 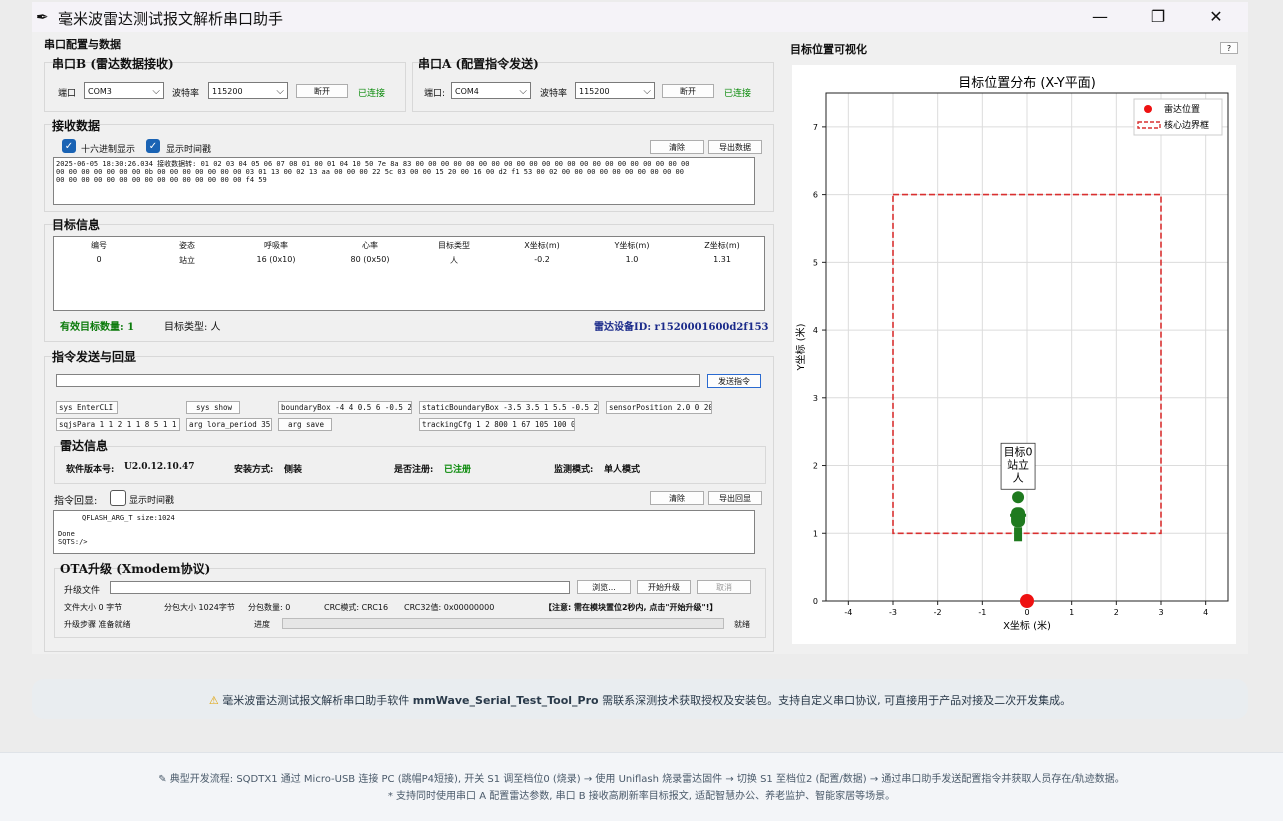 I want to click on send-command-button: 发送指令, so click(x=734, y=381).